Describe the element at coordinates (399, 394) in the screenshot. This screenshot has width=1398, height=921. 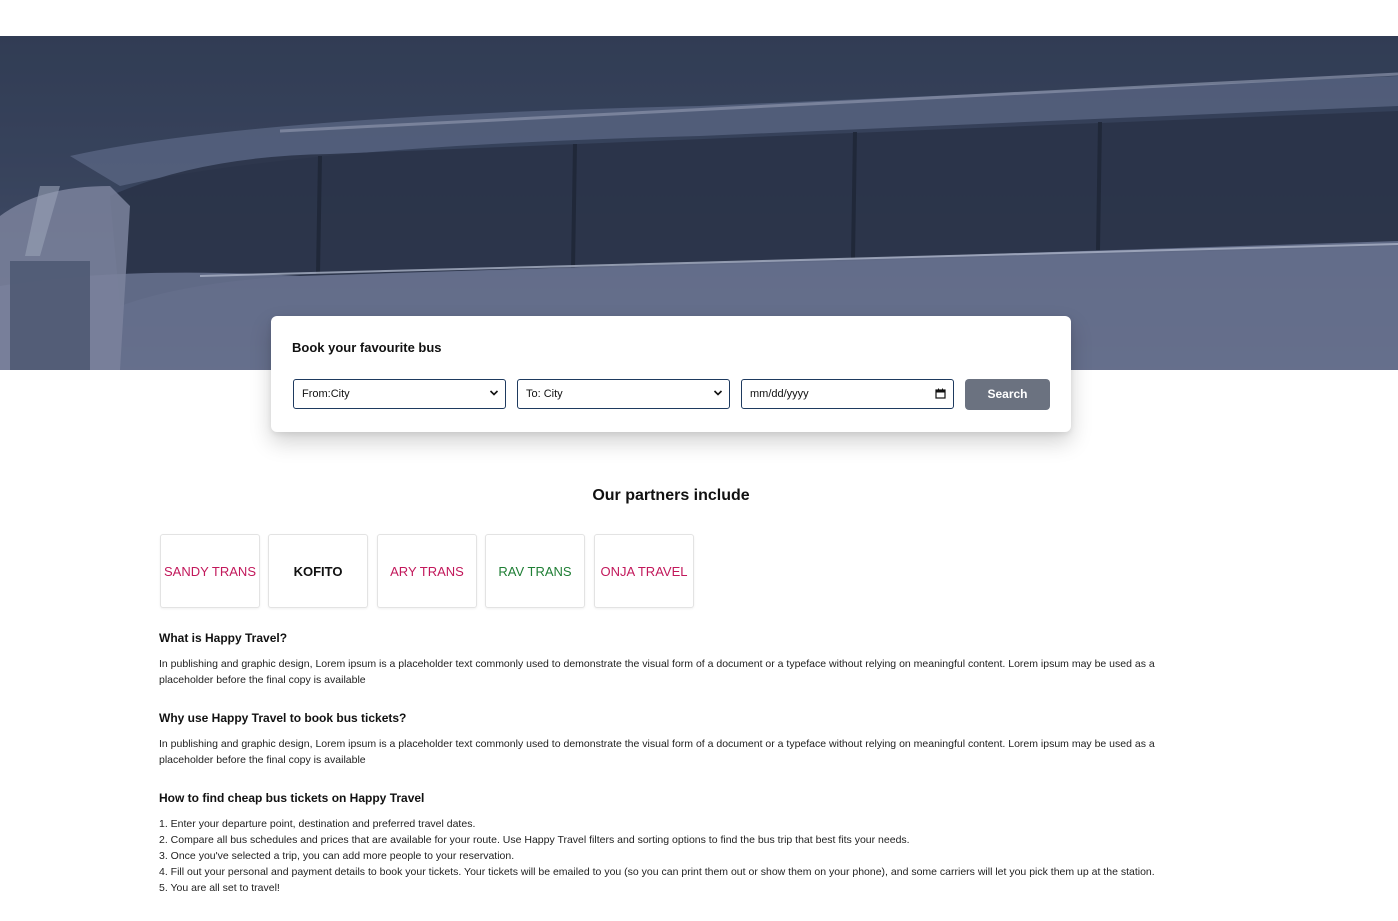
I see `from-city-select: From:City` at that location.